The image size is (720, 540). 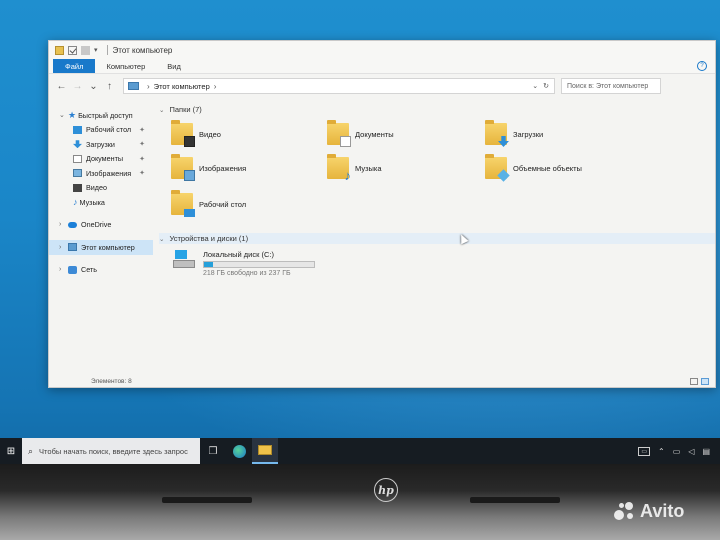 I want to click on network-tray-icon: ▭, so click(x=677, y=451).